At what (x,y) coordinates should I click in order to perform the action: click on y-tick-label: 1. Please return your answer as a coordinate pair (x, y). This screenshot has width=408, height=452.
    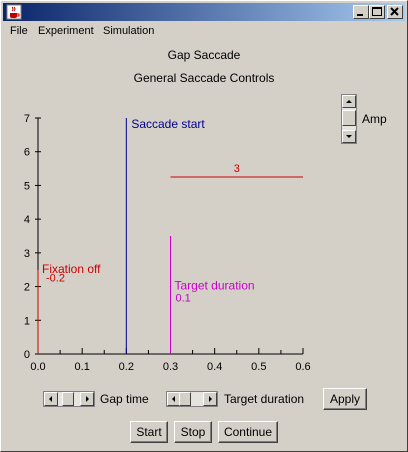
    Looking at the image, I should click on (27, 321).